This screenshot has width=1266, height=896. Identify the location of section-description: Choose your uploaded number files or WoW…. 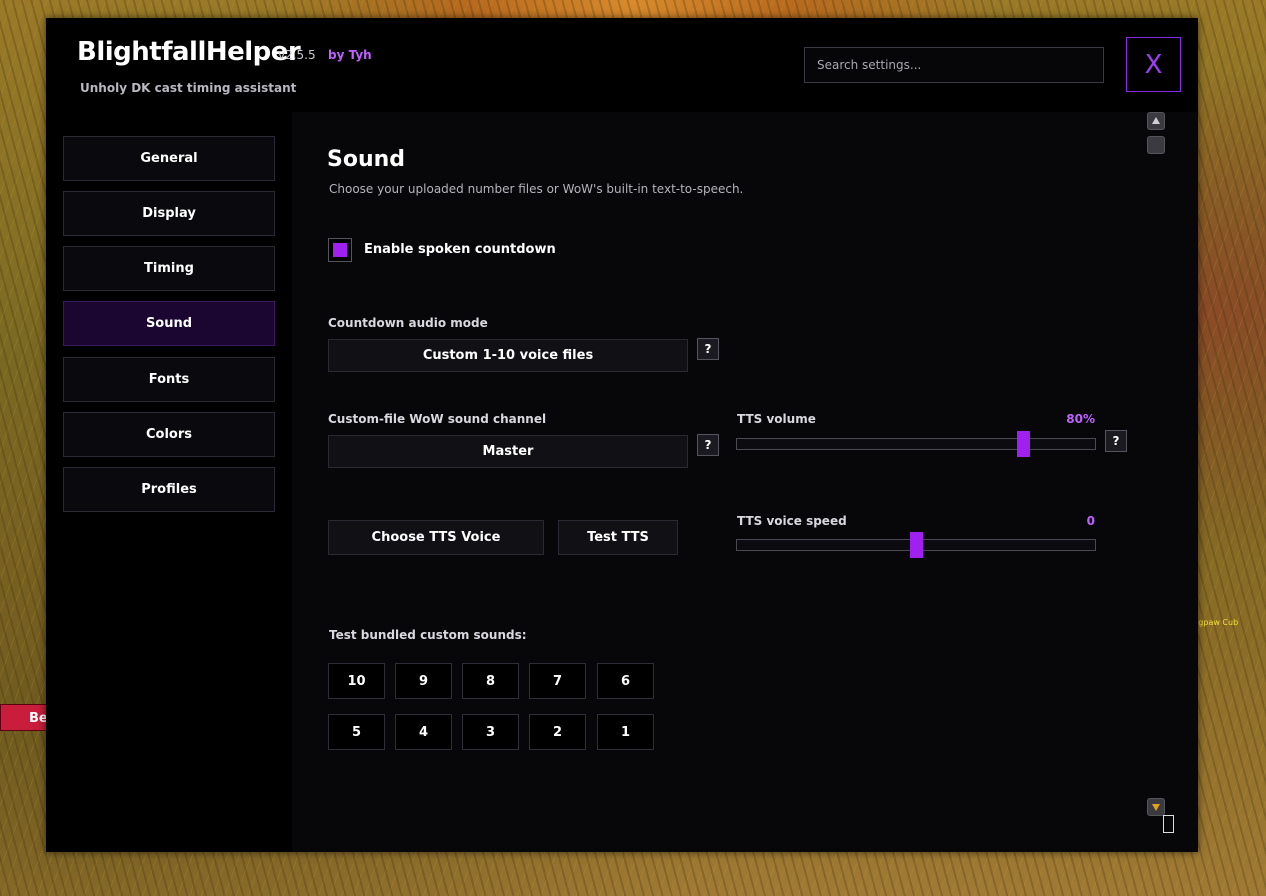
(536, 189).